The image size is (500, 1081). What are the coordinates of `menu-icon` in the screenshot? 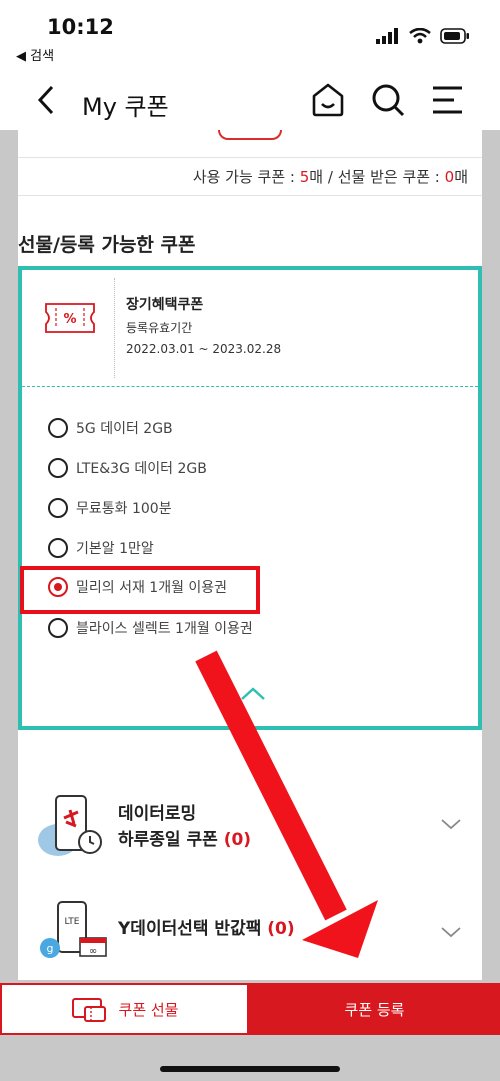 It's located at (448, 100).